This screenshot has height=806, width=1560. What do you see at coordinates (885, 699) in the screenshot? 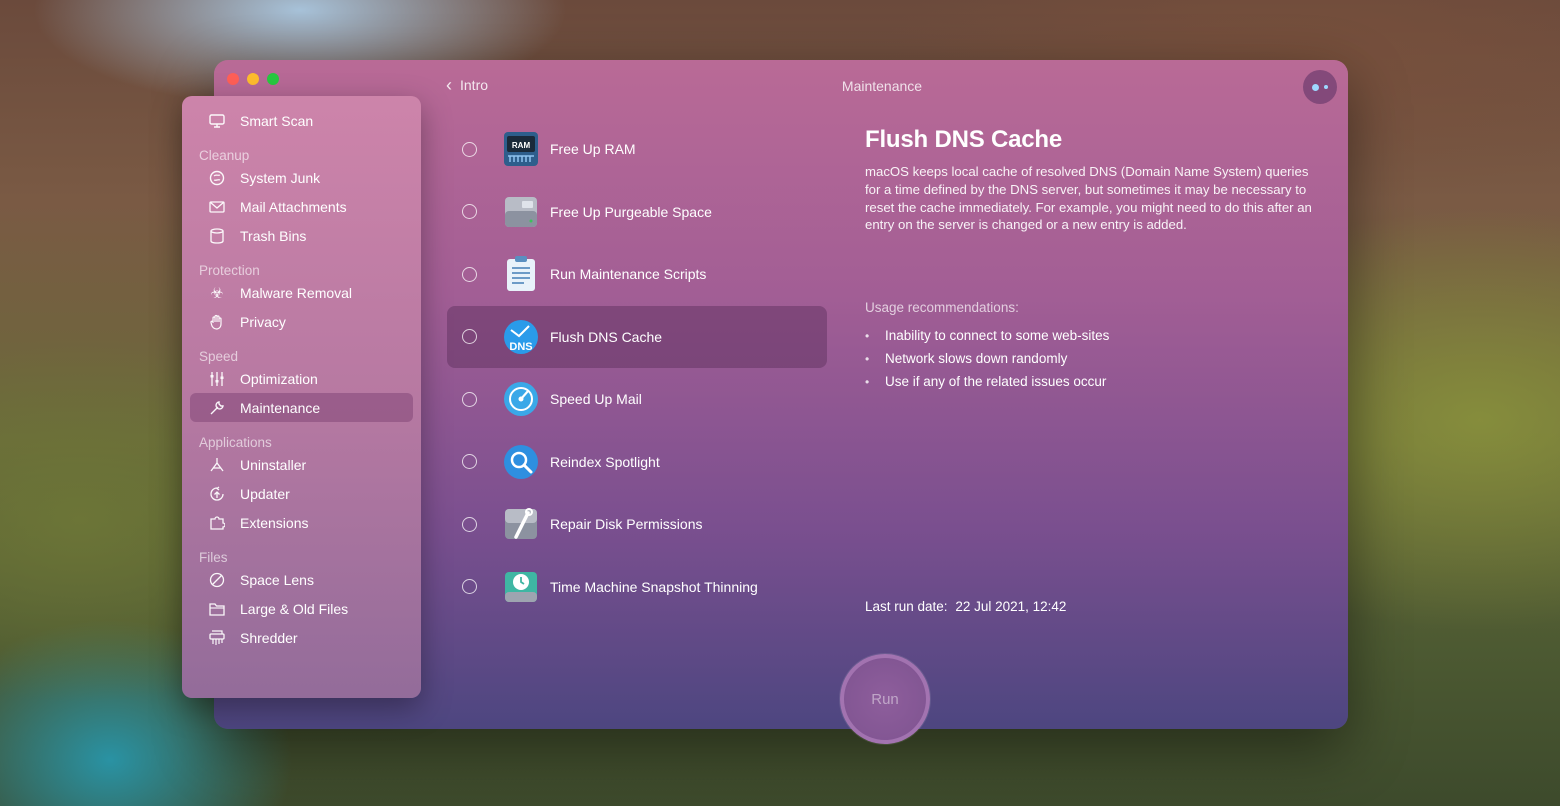
I see `run-button: Run` at bounding box center [885, 699].